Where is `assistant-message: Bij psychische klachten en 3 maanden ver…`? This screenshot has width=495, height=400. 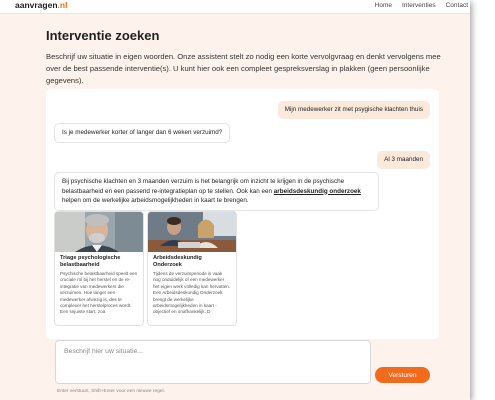 assistant-message: Bij psychische klachten en 3 maanden ver… is located at coordinates (216, 191).